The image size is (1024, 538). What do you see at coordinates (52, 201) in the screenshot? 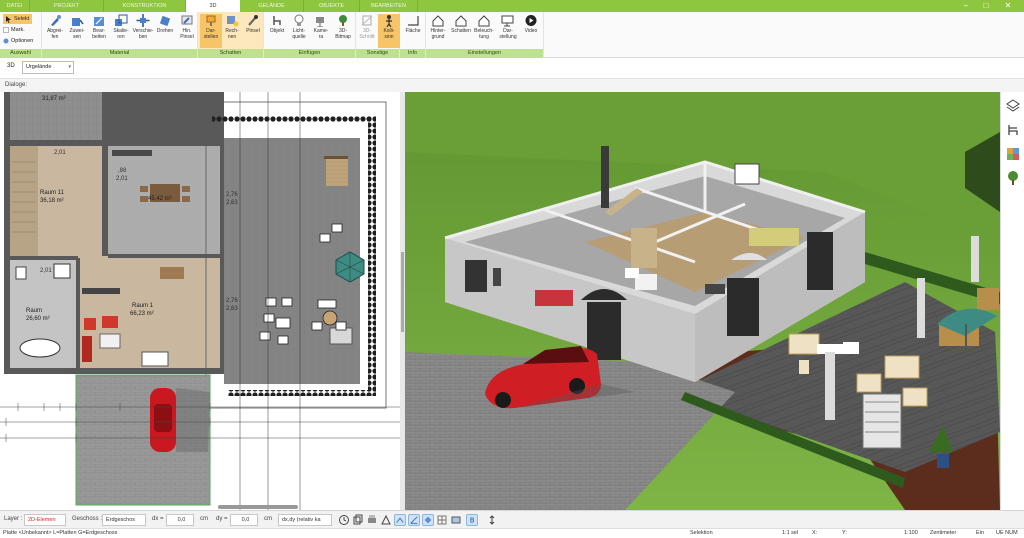
I see `room-label-area-1: 36,18 m²` at bounding box center [52, 201].